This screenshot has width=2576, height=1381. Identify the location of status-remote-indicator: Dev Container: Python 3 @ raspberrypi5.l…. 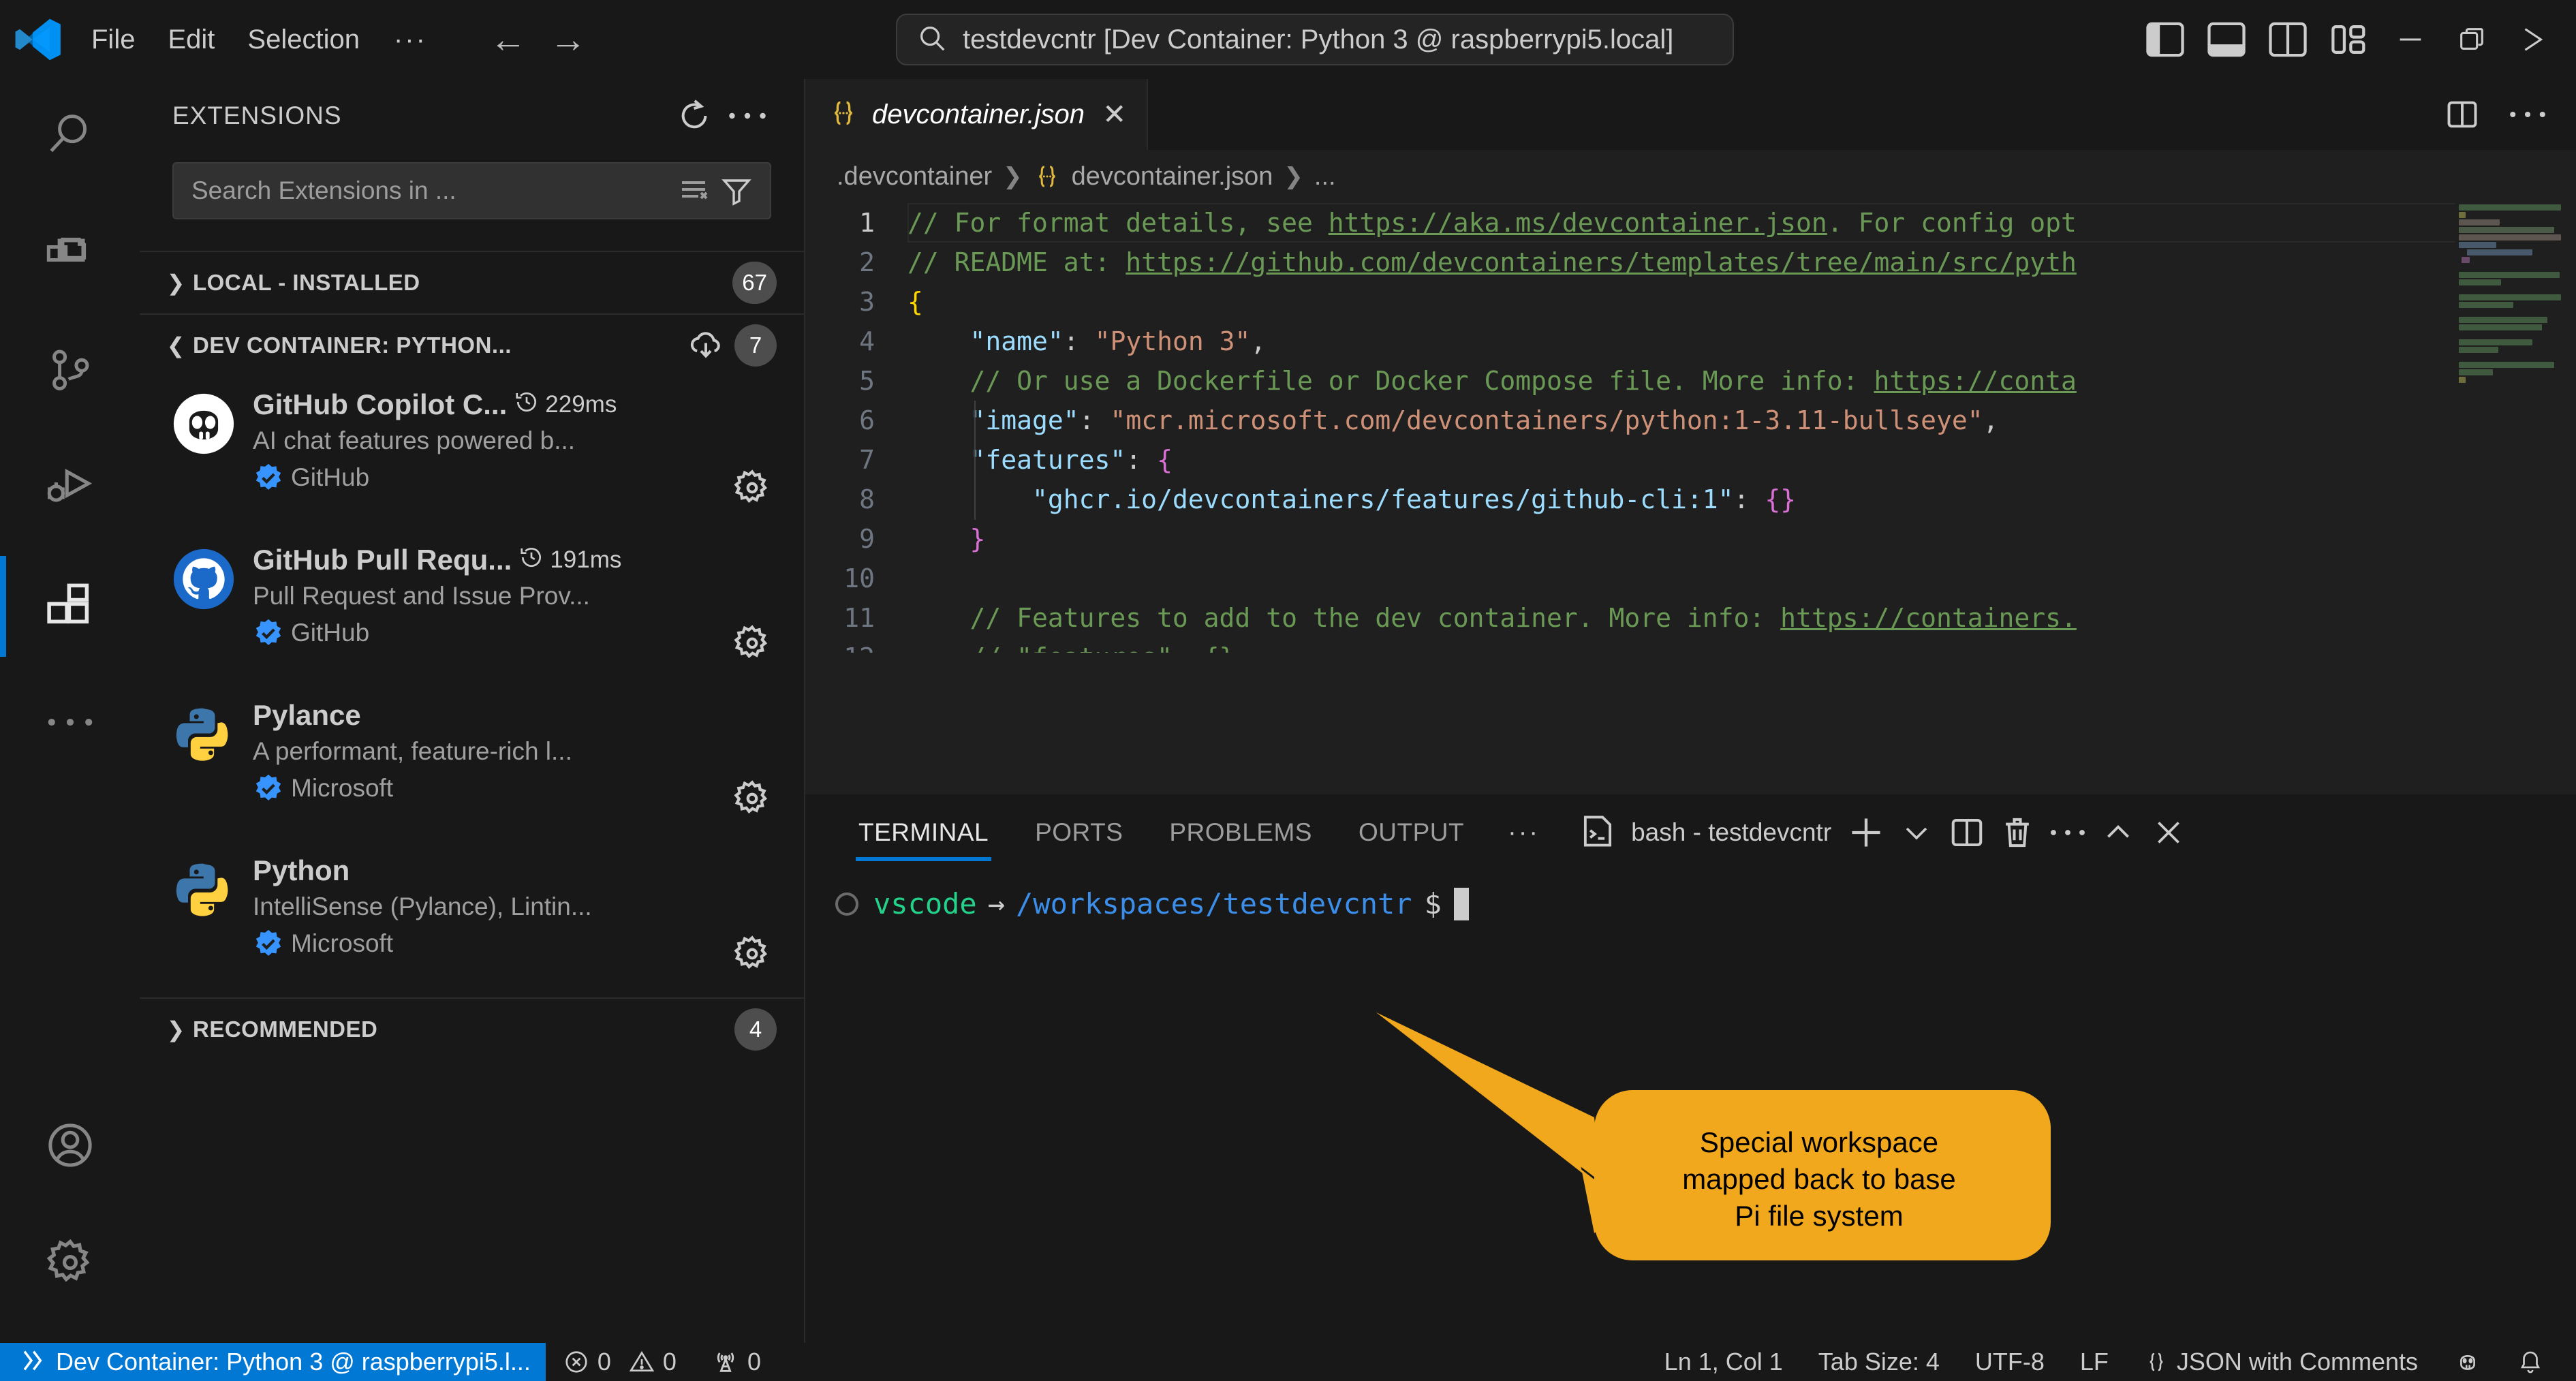
(273, 1362).